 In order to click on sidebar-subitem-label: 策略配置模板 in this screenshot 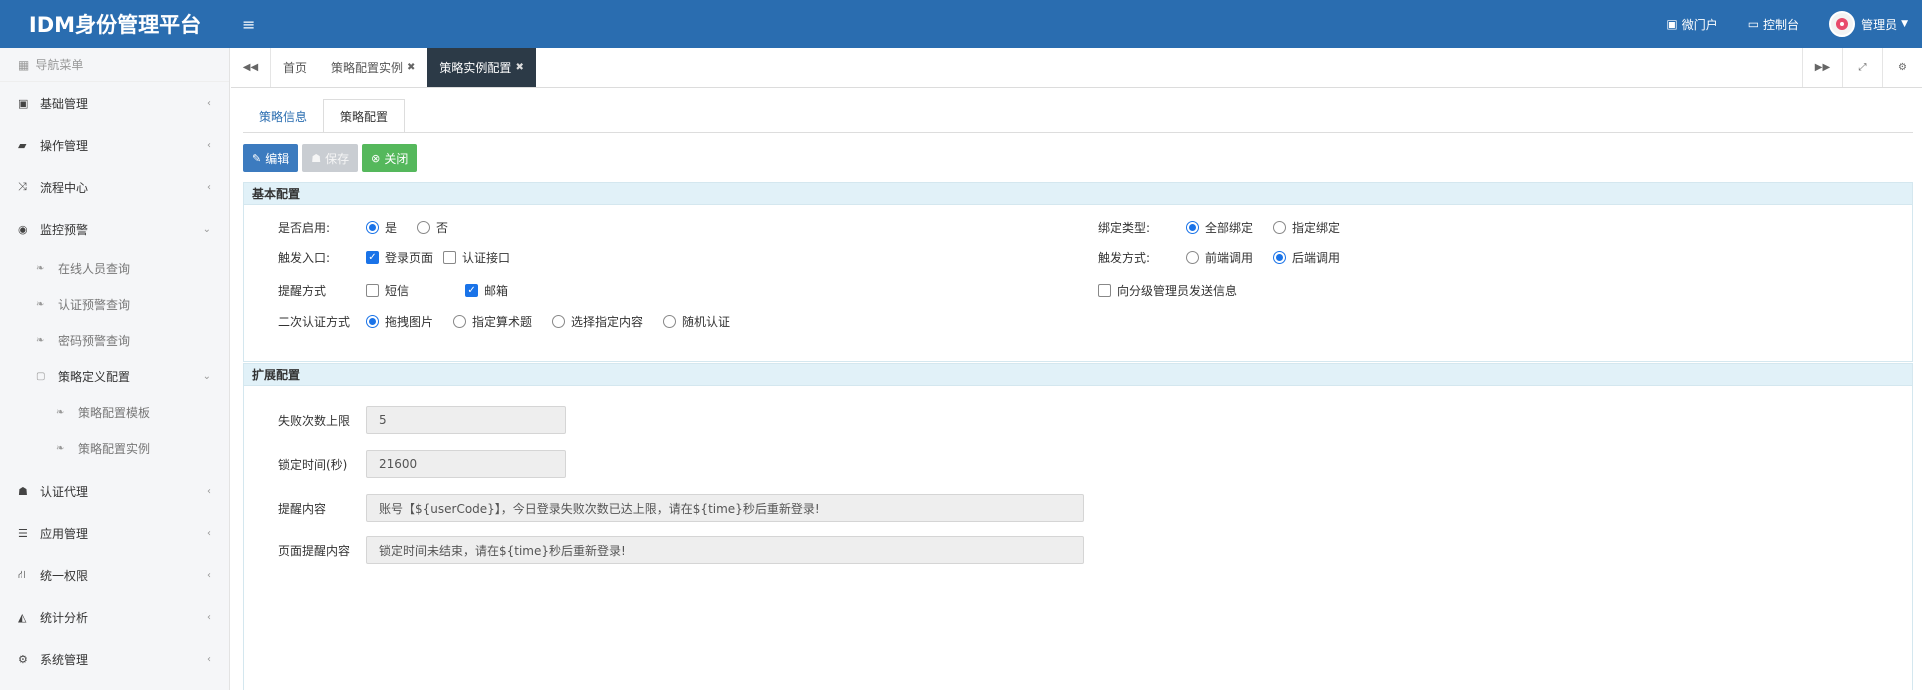, I will do `click(114, 412)`.